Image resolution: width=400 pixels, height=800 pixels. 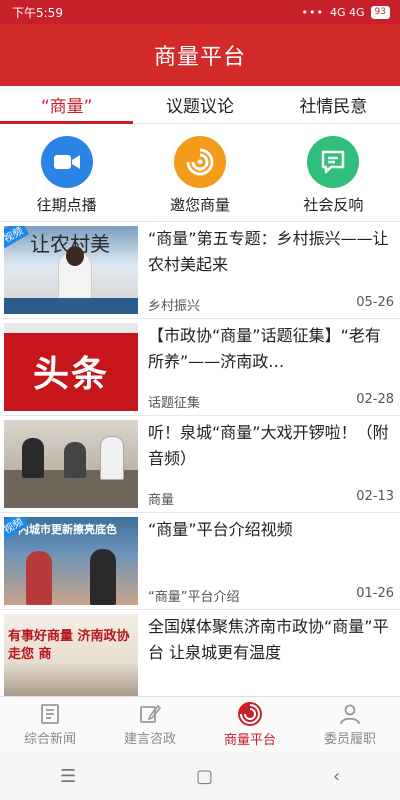 What do you see at coordinates (204, 776) in the screenshot?
I see `home-icon: ▢` at bounding box center [204, 776].